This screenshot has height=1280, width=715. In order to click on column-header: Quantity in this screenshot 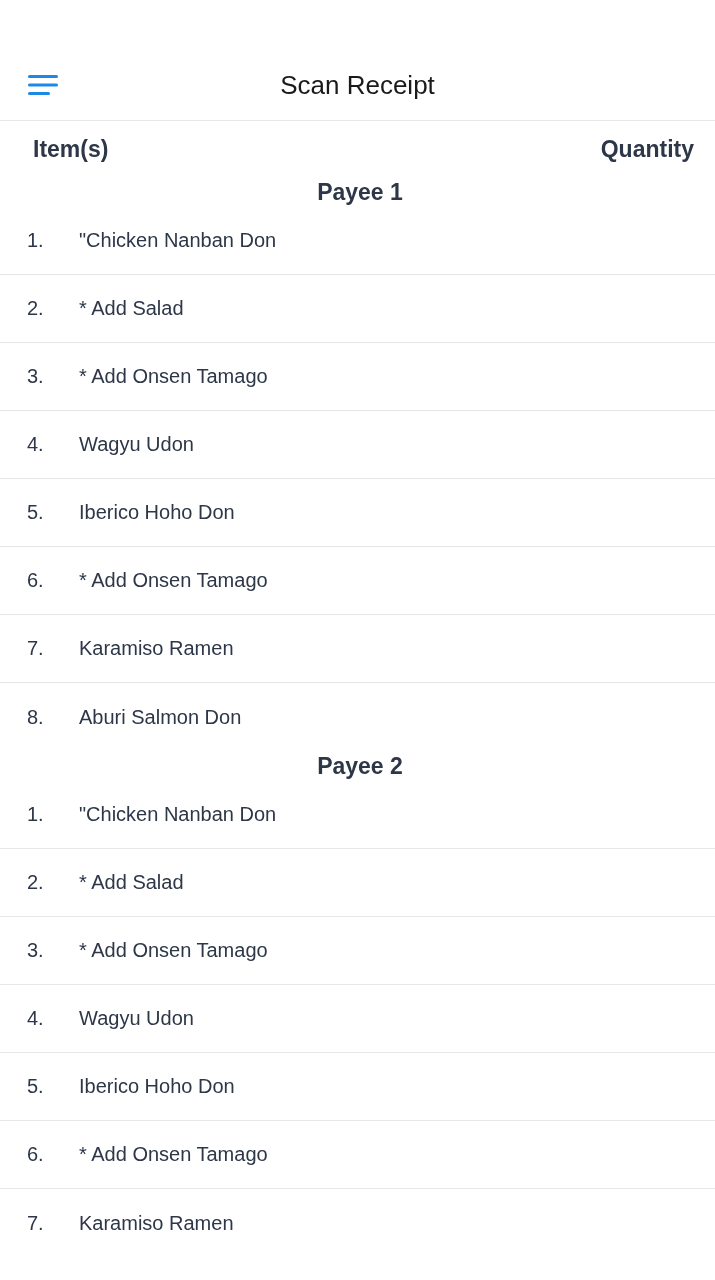, I will do `click(647, 149)`.